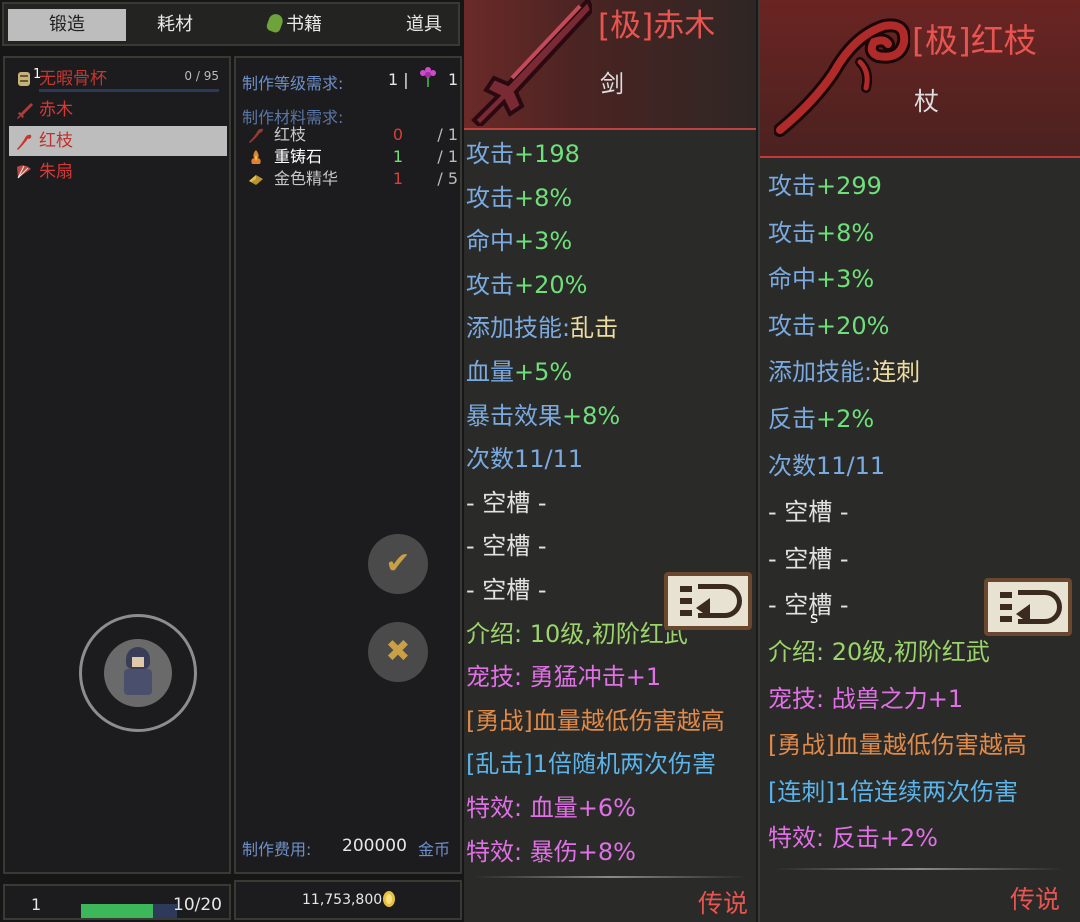 The height and width of the screenshot is (922, 1080). What do you see at coordinates (118, 141) in the screenshot?
I see `list-item-red-branch: 红枝` at bounding box center [118, 141].